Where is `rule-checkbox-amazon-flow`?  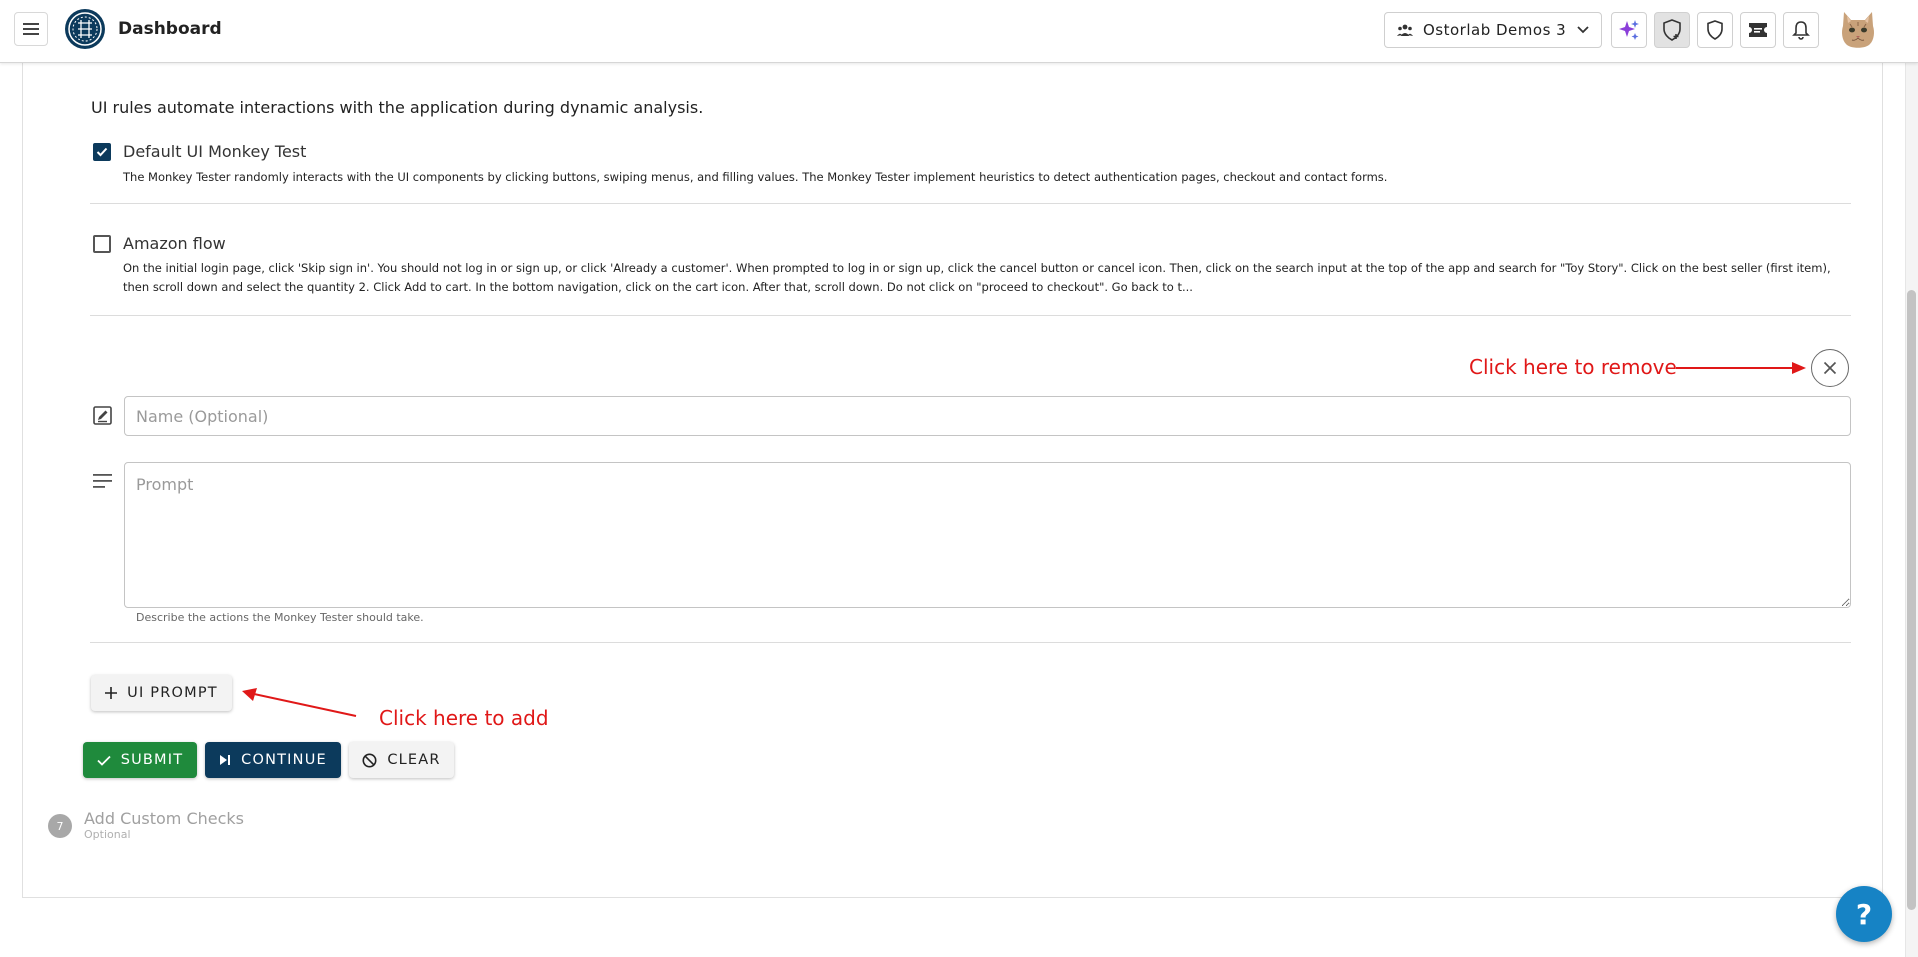 rule-checkbox-amazon-flow is located at coordinates (102, 244).